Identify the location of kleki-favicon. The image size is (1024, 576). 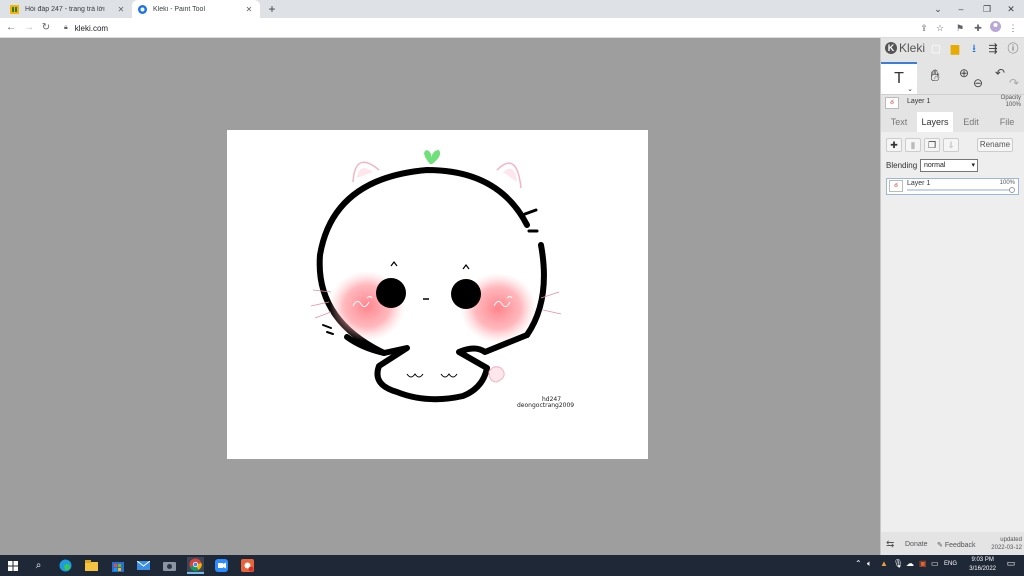
(142, 9).